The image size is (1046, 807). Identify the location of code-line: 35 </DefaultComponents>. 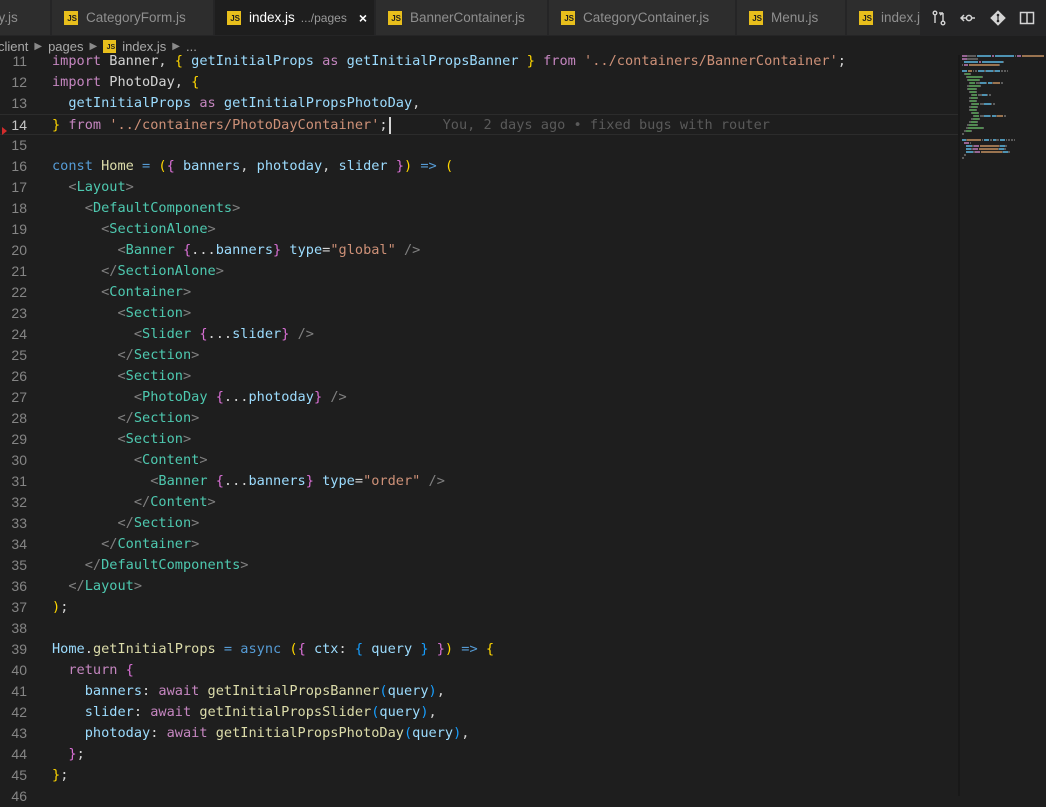
(480, 565).